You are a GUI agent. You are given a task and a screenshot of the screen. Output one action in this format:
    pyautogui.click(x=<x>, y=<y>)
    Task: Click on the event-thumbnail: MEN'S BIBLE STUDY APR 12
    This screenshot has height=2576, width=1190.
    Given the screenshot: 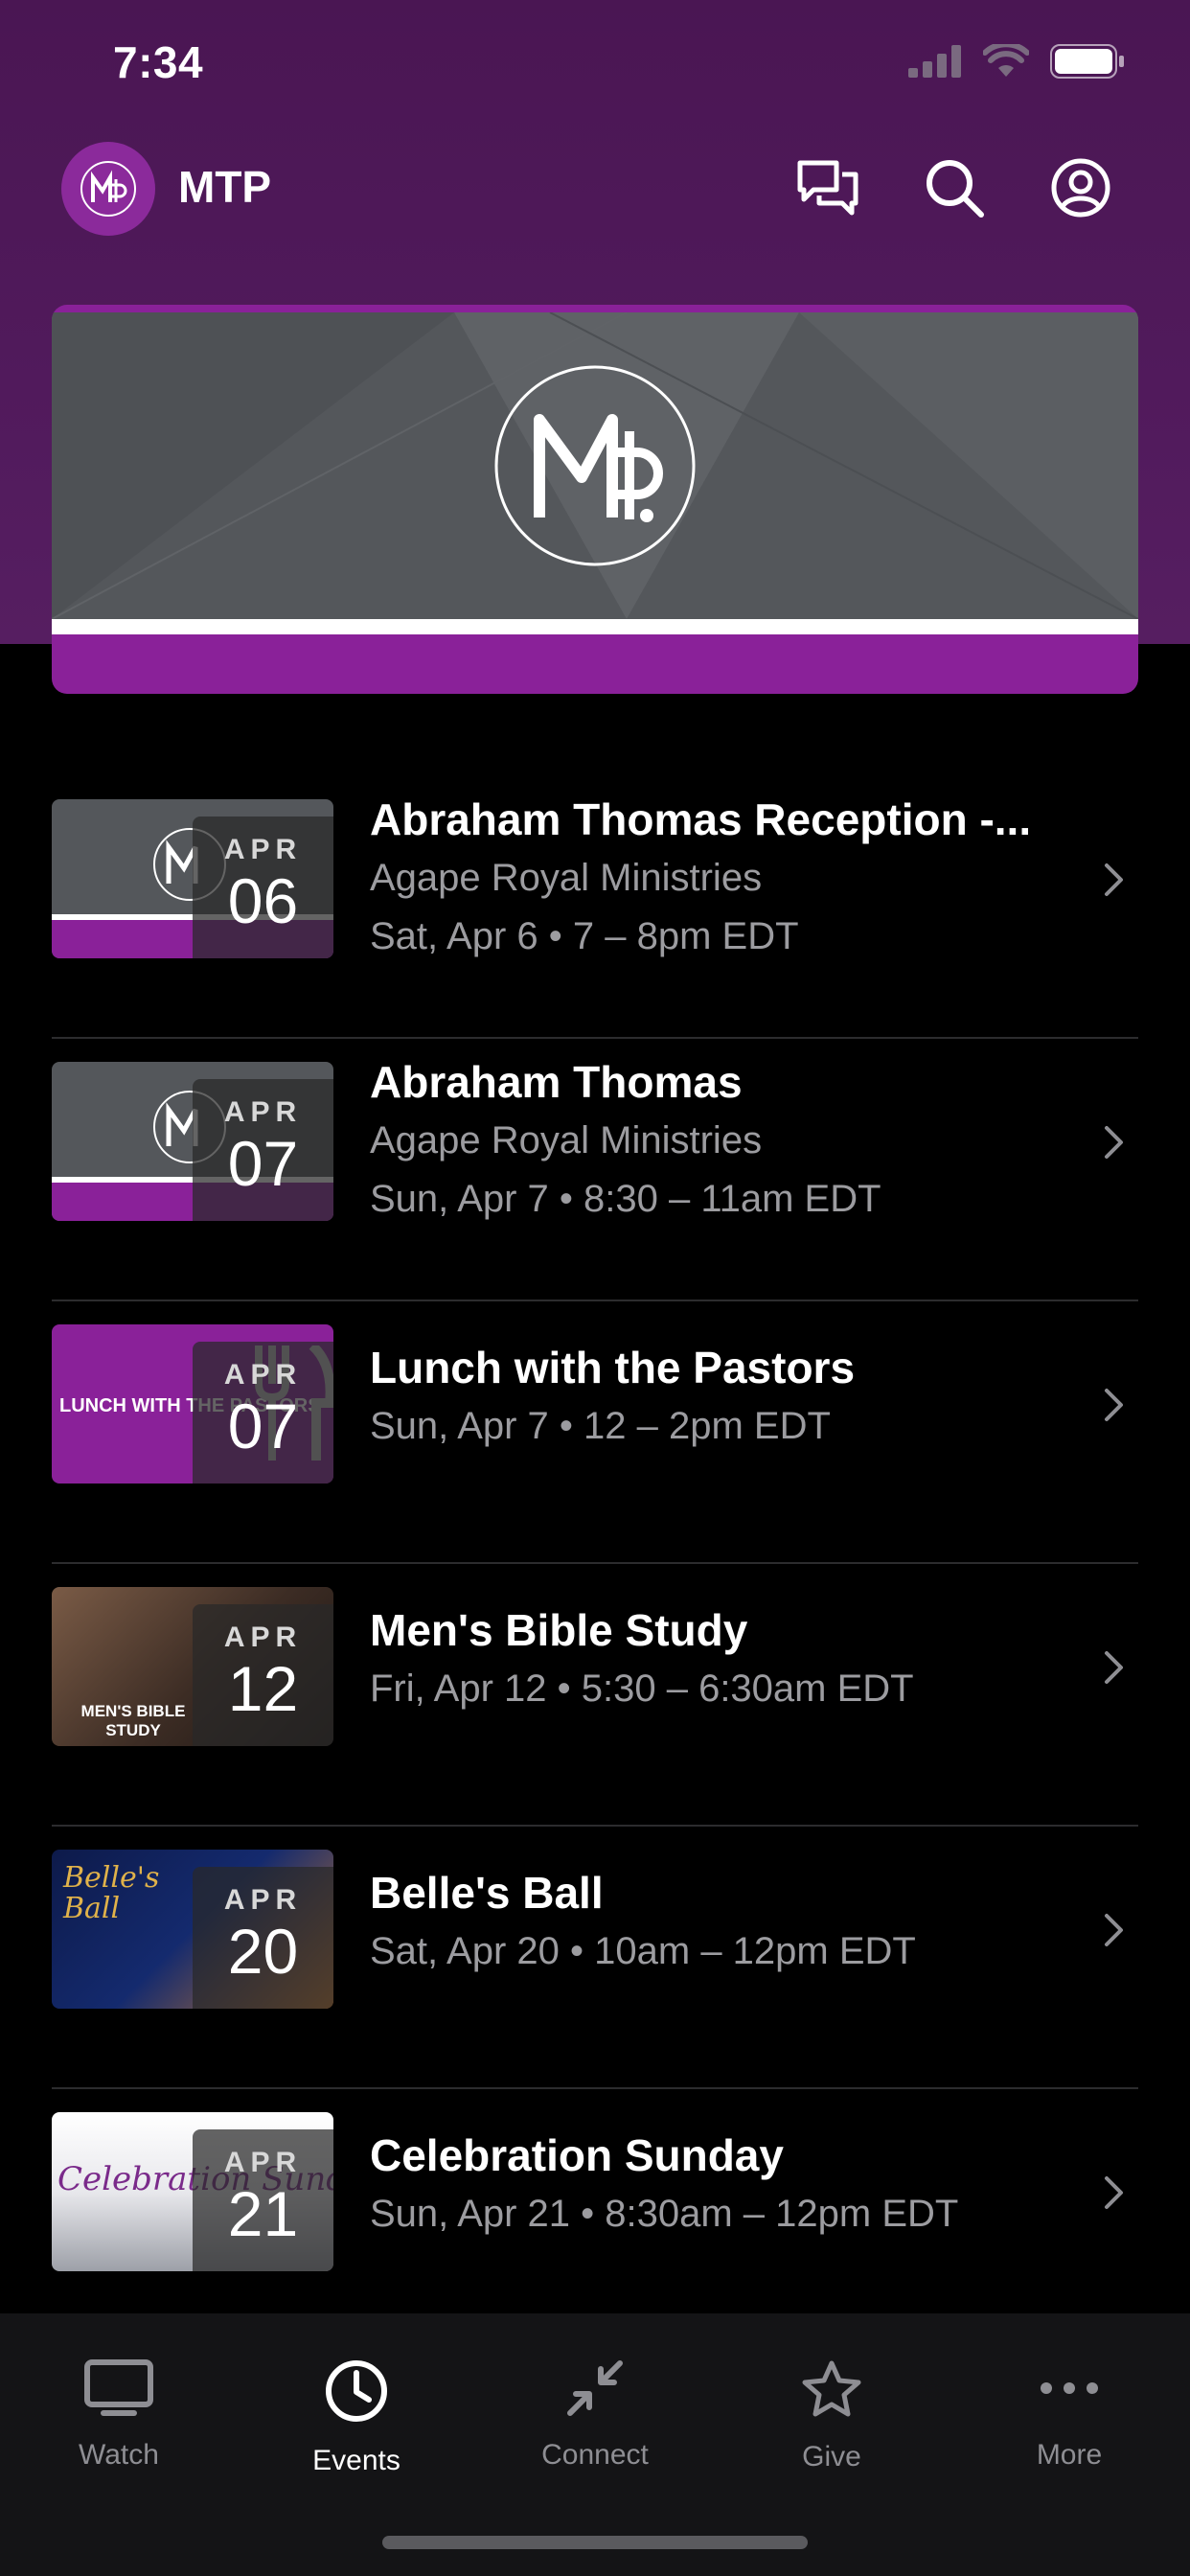 What is the action you would take?
    pyautogui.click(x=193, y=1667)
    